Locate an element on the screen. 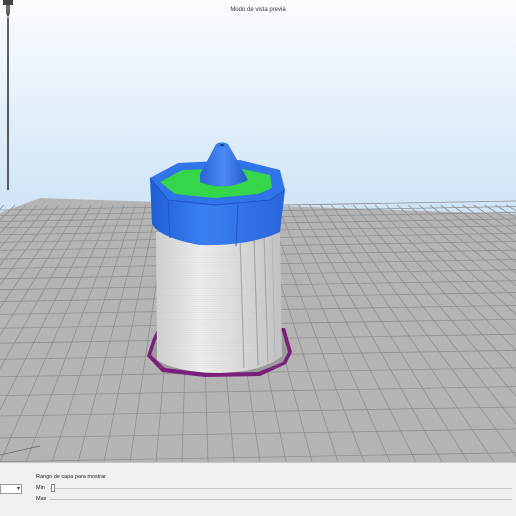 The height and width of the screenshot is (516, 516). max-slider-track is located at coordinates (281, 499).